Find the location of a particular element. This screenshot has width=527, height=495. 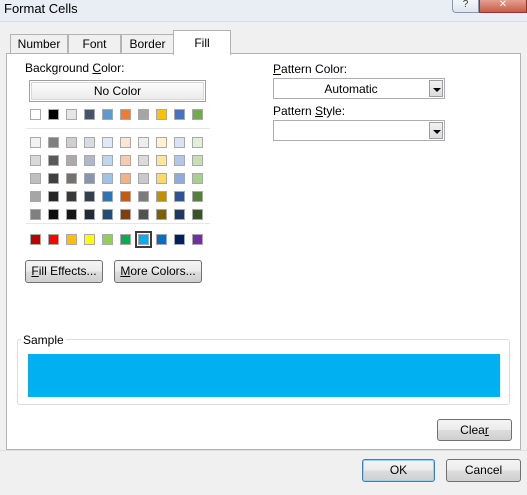

pattern-style-dropdown is located at coordinates (359, 130).